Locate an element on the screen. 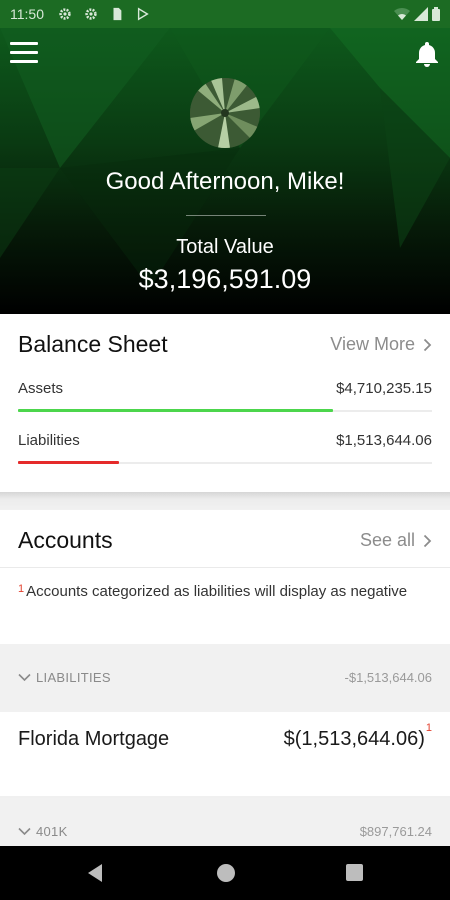 The height and width of the screenshot is (900, 450). avatar is located at coordinates (225, 113).